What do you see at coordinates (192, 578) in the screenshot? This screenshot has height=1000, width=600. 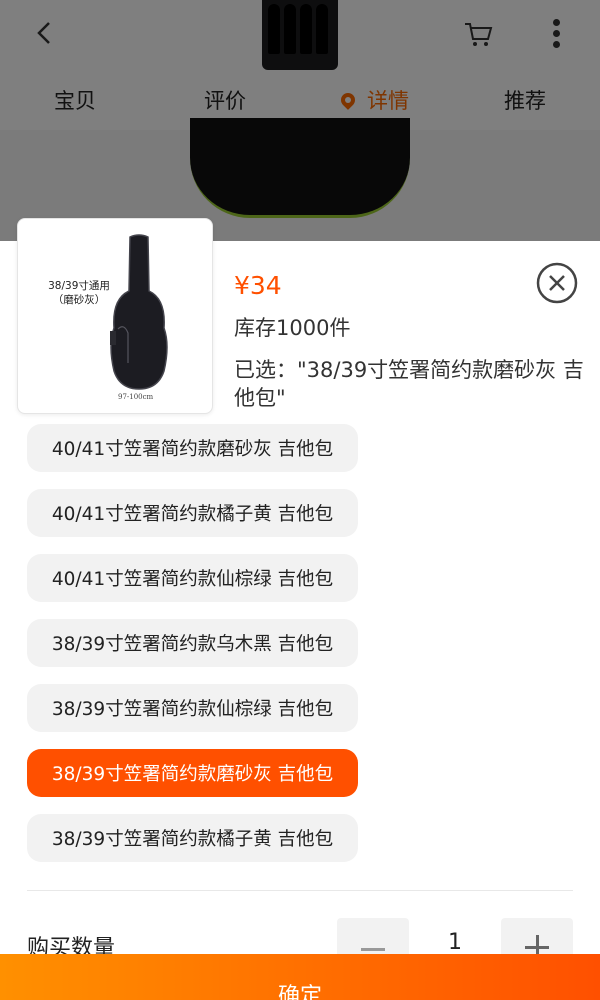 I see `sku-option: 40/41寸笠署简约款仙棕绿 吉他包` at bounding box center [192, 578].